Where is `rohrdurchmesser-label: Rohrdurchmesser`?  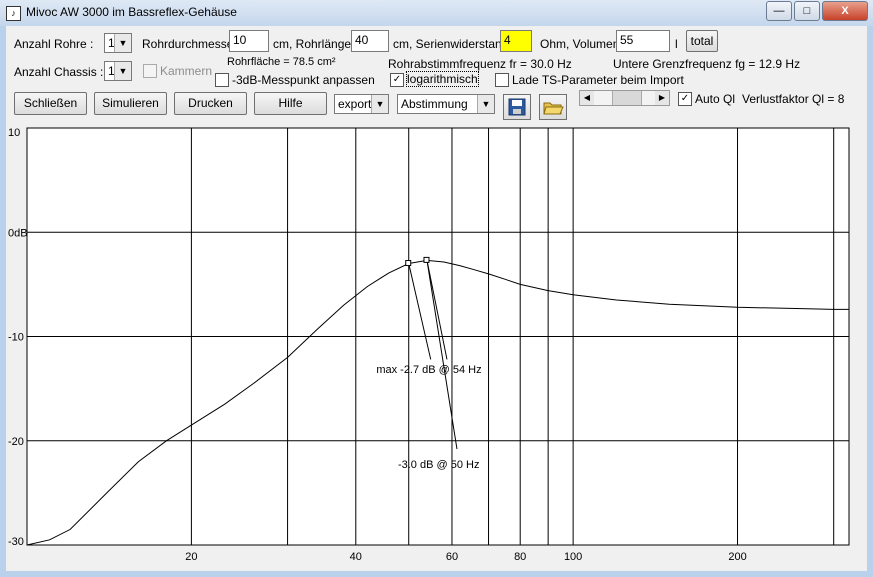
rohrdurchmesser-label: Rohrdurchmesser is located at coordinates (190, 44).